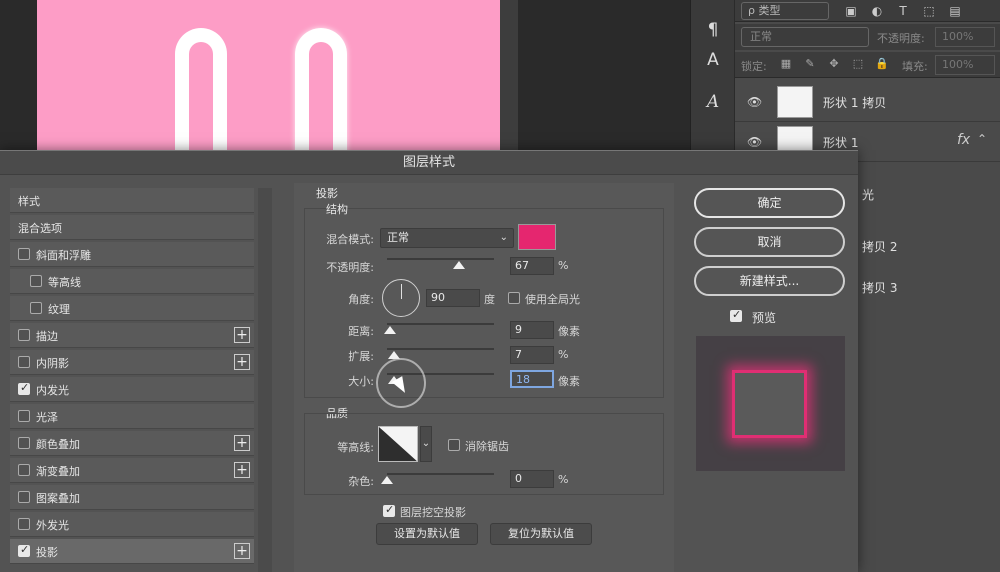  What do you see at coordinates (795, 102) in the screenshot?
I see `layer-thumbnail` at bounding box center [795, 102].